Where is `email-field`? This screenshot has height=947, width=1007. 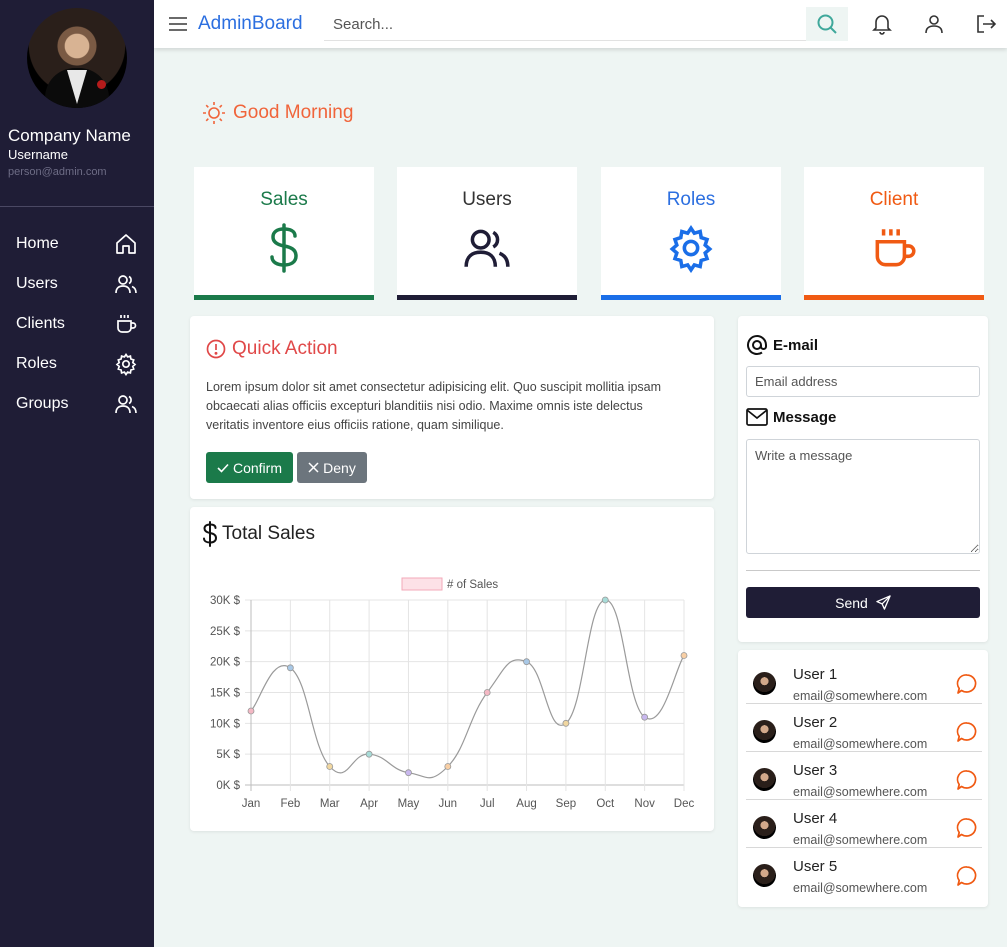
email-field is located at coordinates (863, 381).